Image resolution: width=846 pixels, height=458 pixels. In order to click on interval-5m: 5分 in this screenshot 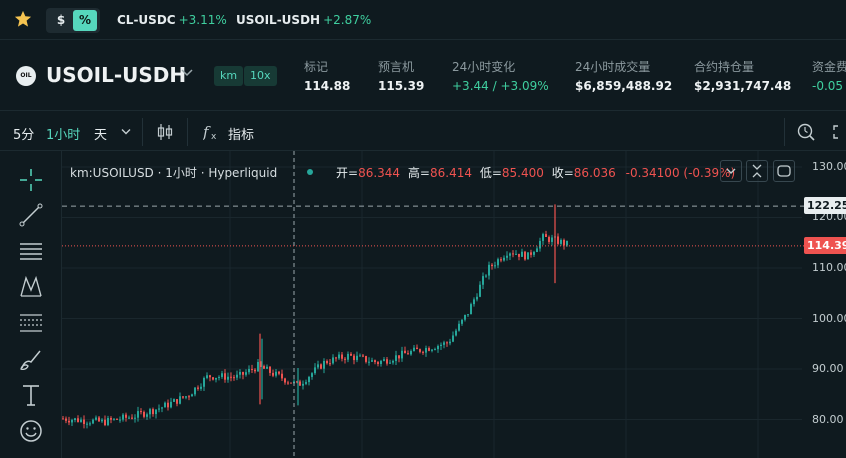, I will do `click(23, 133)`.